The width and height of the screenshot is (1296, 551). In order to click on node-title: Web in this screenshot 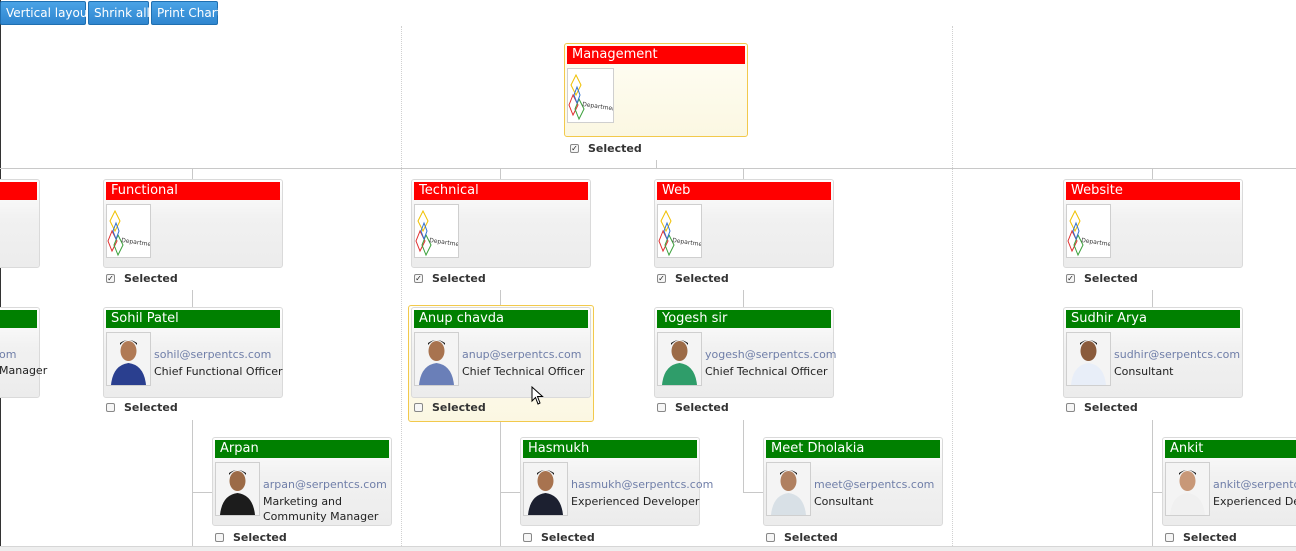, I will do `click(744, 191)`.